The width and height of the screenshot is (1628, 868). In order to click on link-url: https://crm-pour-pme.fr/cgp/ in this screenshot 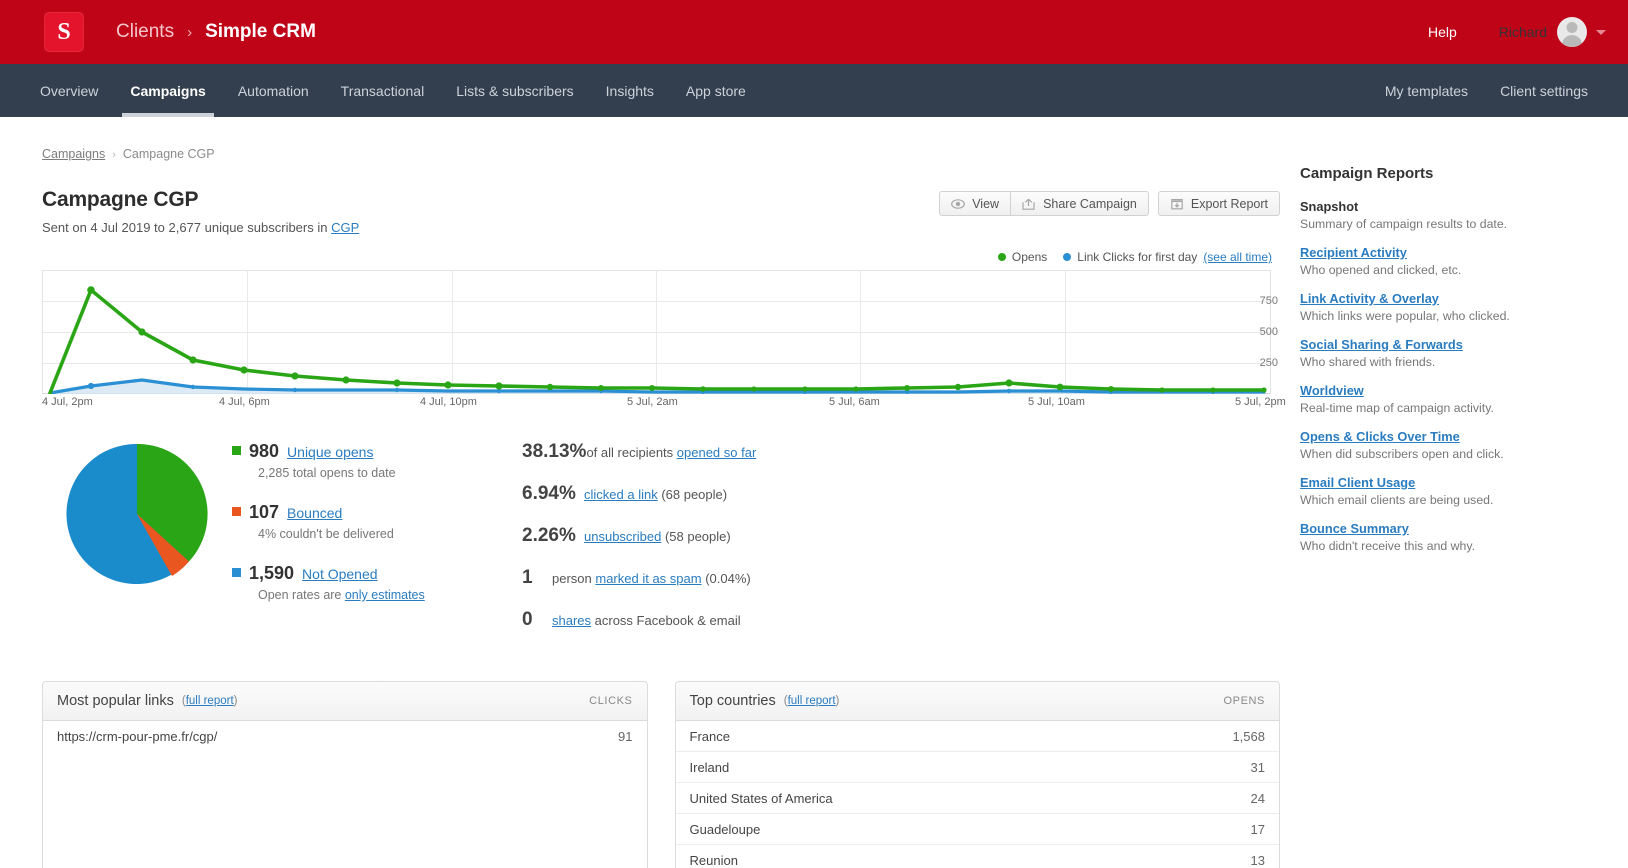, I will do `click(137, 736)`.